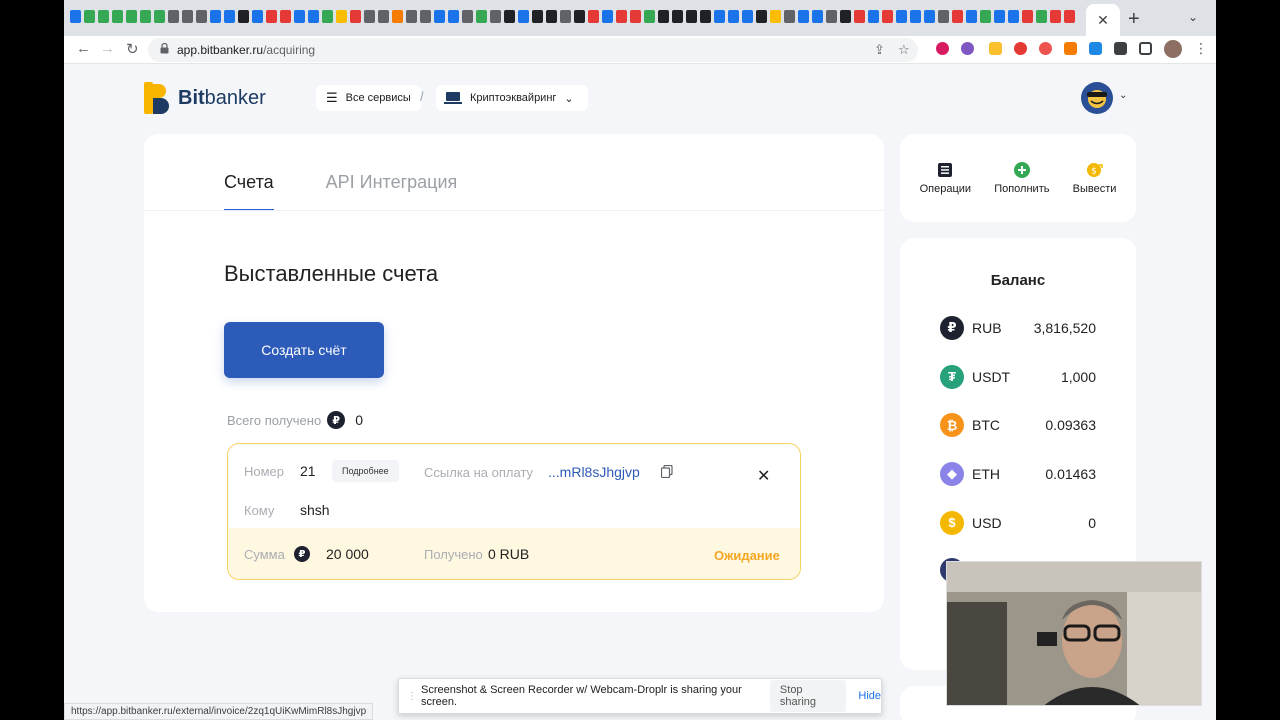 The width and height of the screenshot is (1280, 720). What do you see at coordinates (1173, 49) in the screenshot?
I see `profile-avatar` at bounding box center [1173, 49].